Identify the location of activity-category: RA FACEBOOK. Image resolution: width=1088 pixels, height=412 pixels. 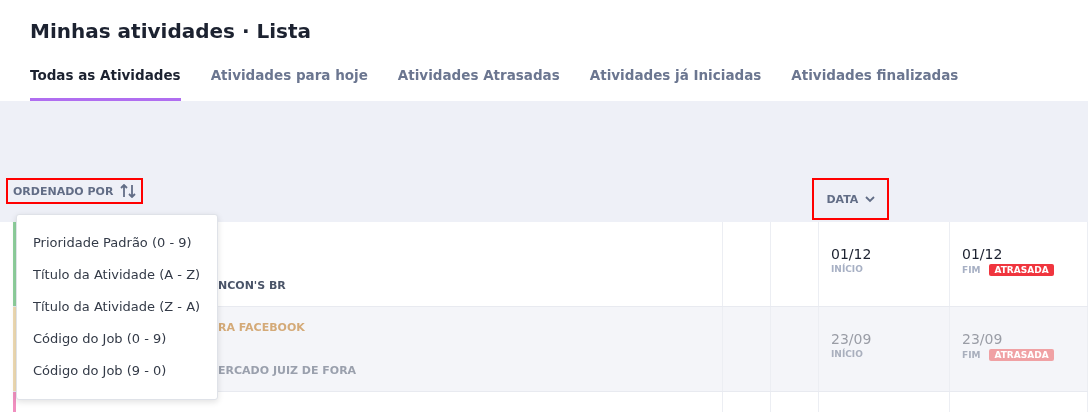
(262, 327).